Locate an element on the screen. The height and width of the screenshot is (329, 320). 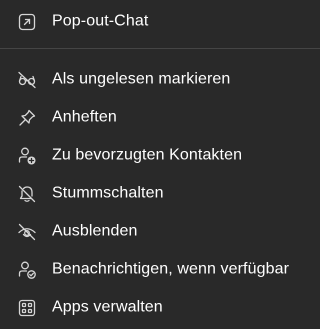
menu-item-pop-out-chat: Pop-out-Chat is located at coordinates (160, 22).